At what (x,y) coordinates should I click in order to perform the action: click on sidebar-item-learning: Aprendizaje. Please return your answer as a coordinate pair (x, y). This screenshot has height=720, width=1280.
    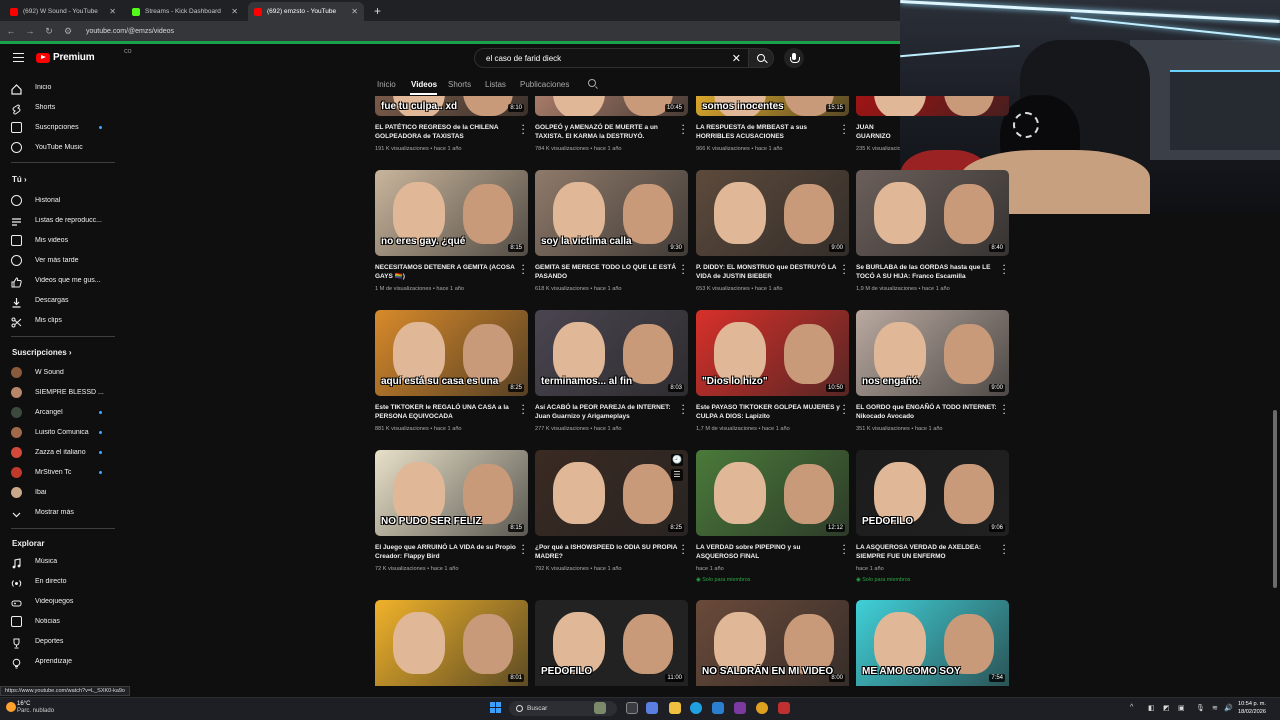
    Looking at the image, I should click on (65, 661).